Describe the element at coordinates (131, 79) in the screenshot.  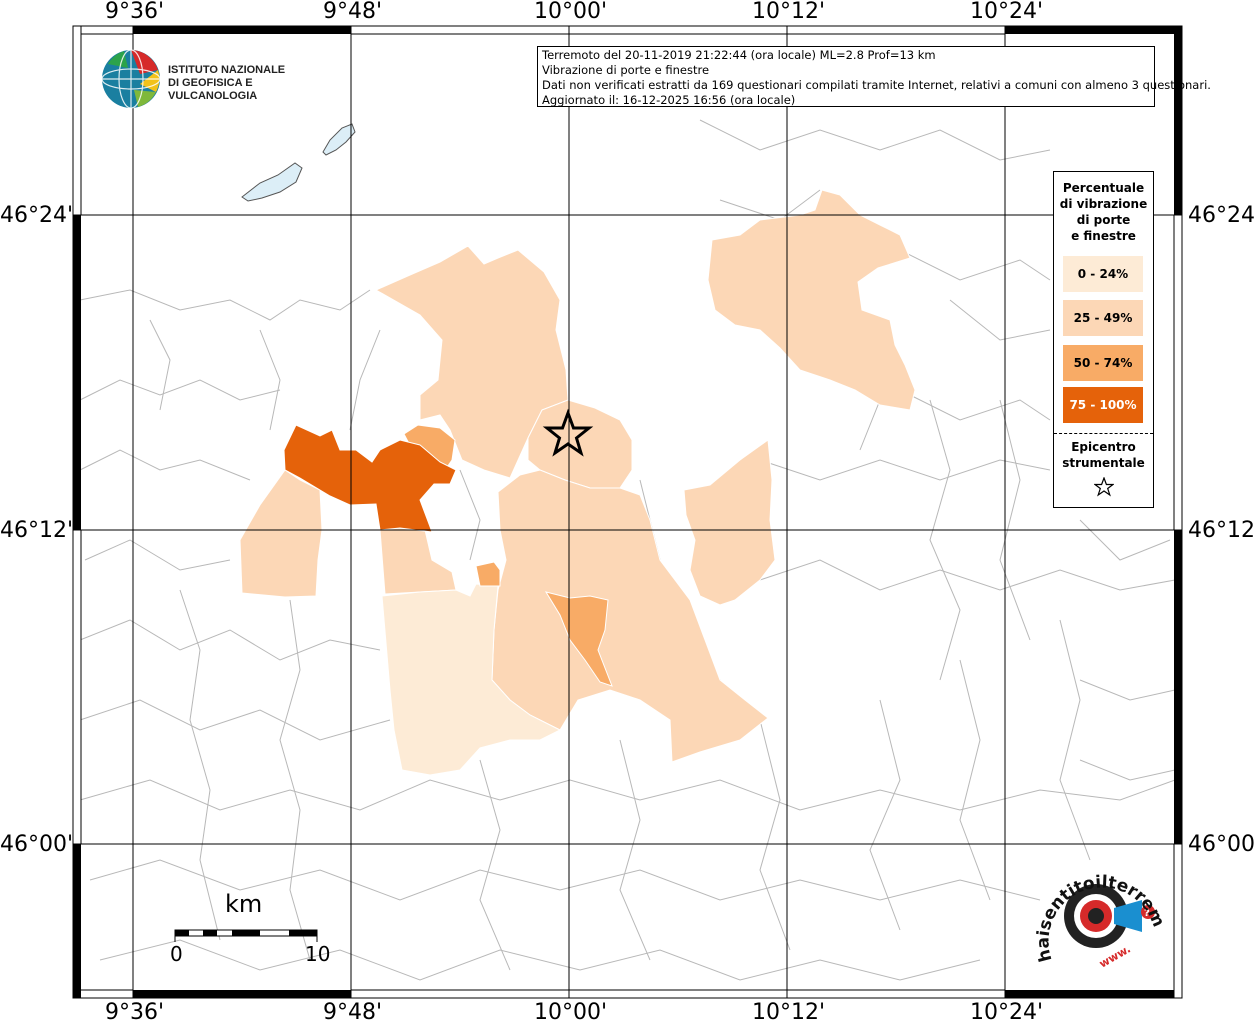
I see `globe-icon` at that location.